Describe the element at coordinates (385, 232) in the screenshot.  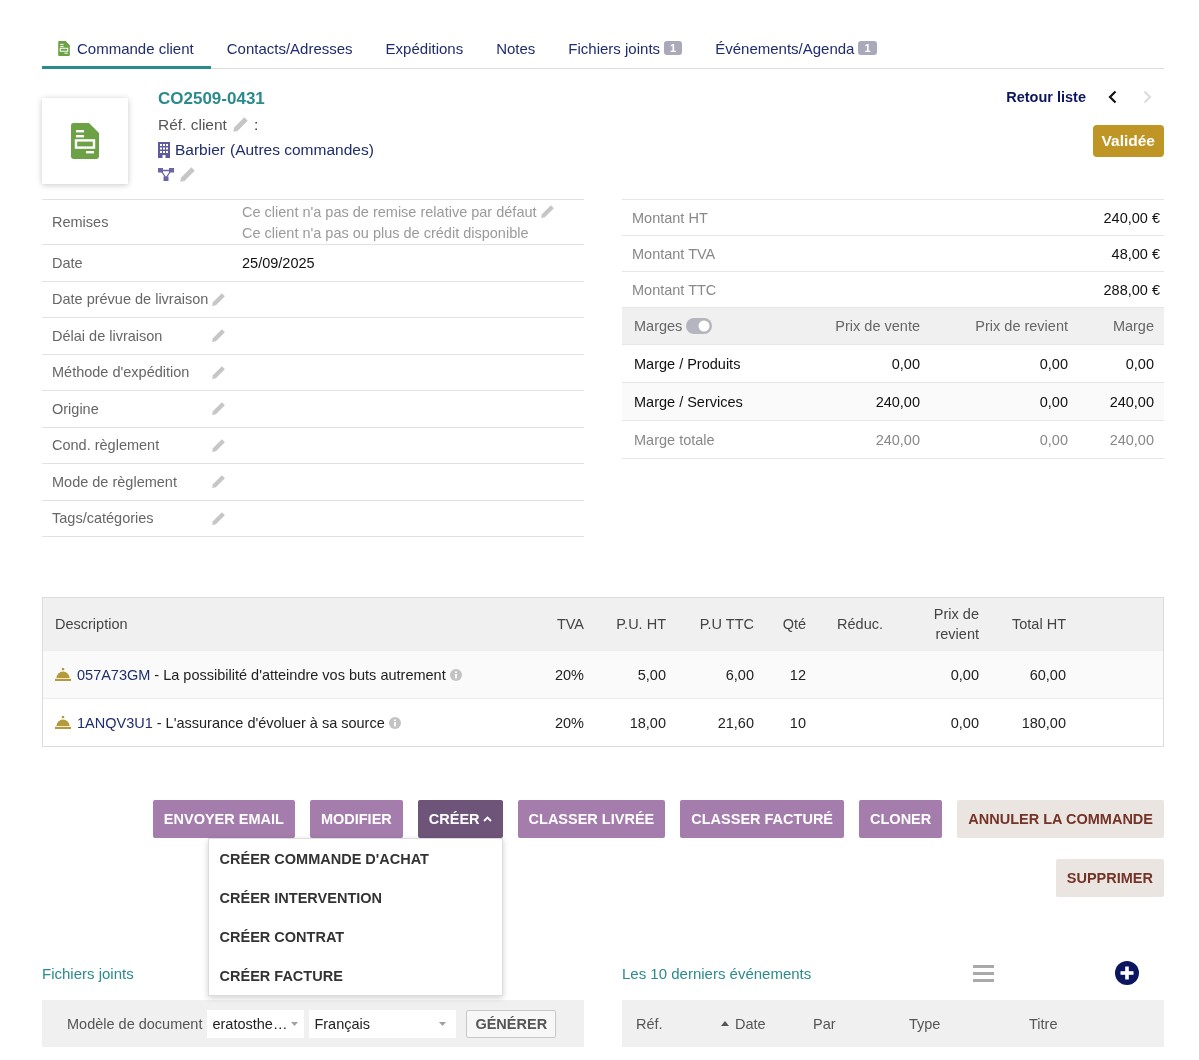
I see `field-note: Ce client n'a pas ou plus de crédit disponible` at that location.